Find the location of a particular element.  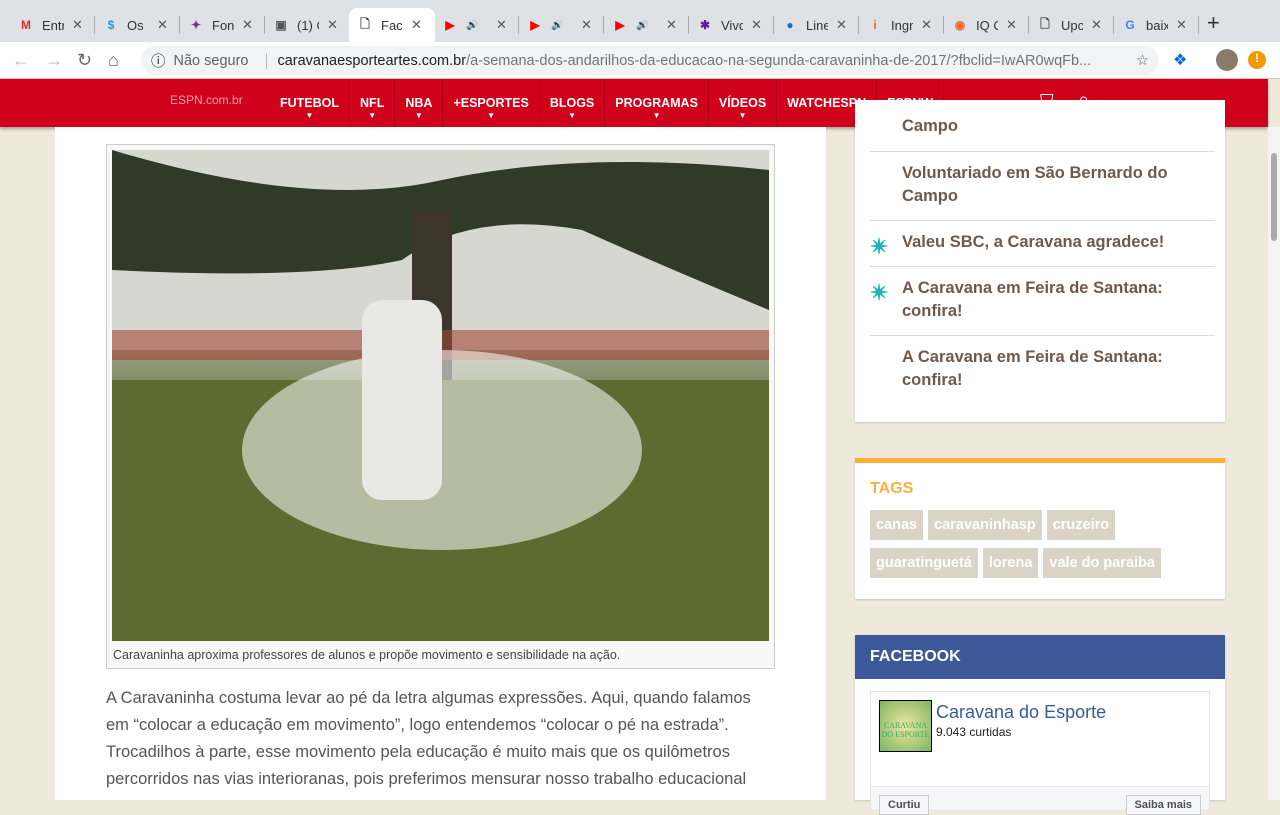

nav-item: NFL ▼ is located at coordinates (373, 103).